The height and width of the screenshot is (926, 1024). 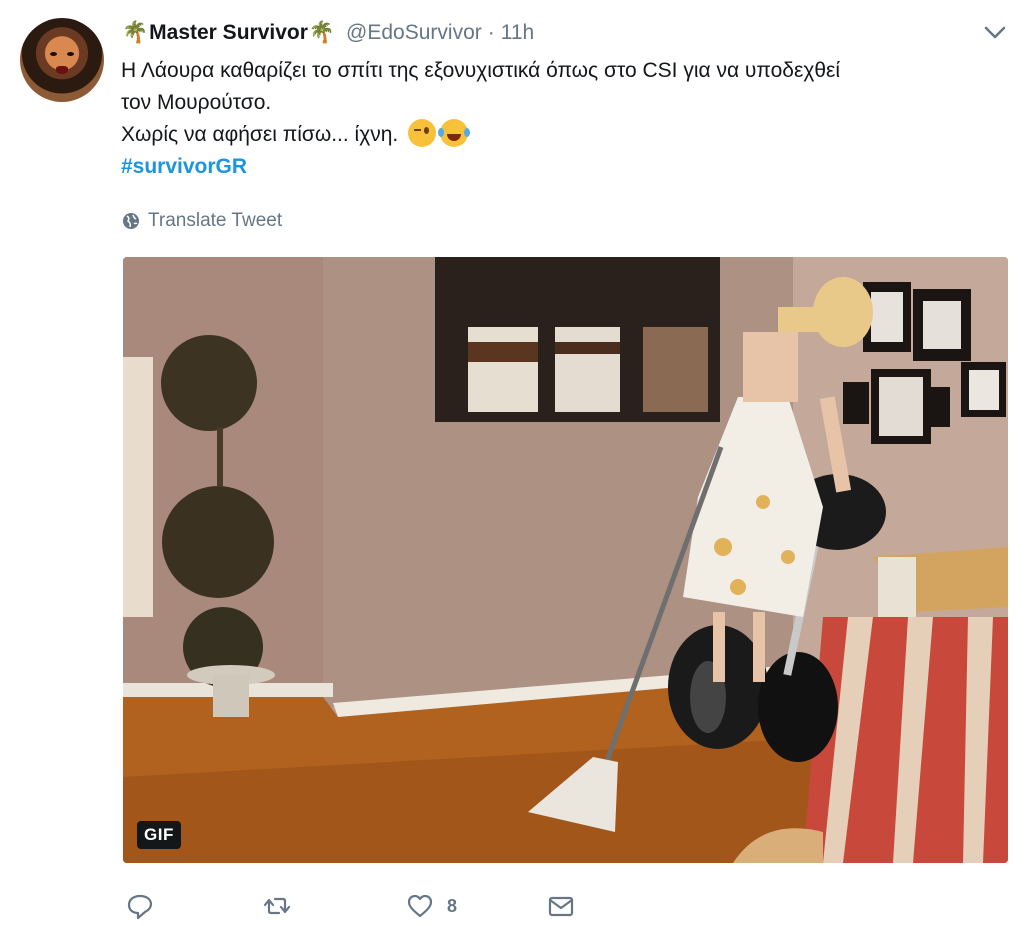 I want to click on tweet-actions: 8, so click(x=373, y=906).